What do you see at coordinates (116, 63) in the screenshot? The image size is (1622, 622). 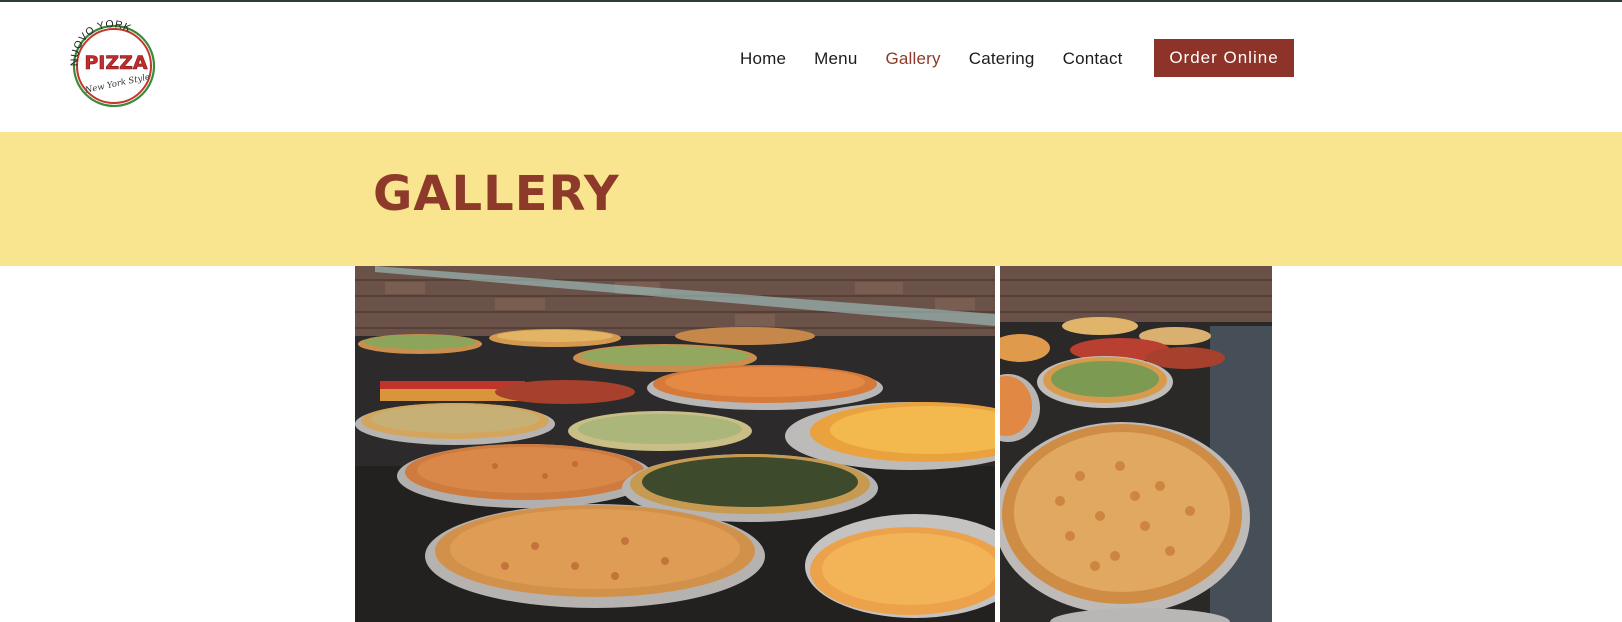 I see `logo-main-text: PIZZA` at bounding box center [116, 63].